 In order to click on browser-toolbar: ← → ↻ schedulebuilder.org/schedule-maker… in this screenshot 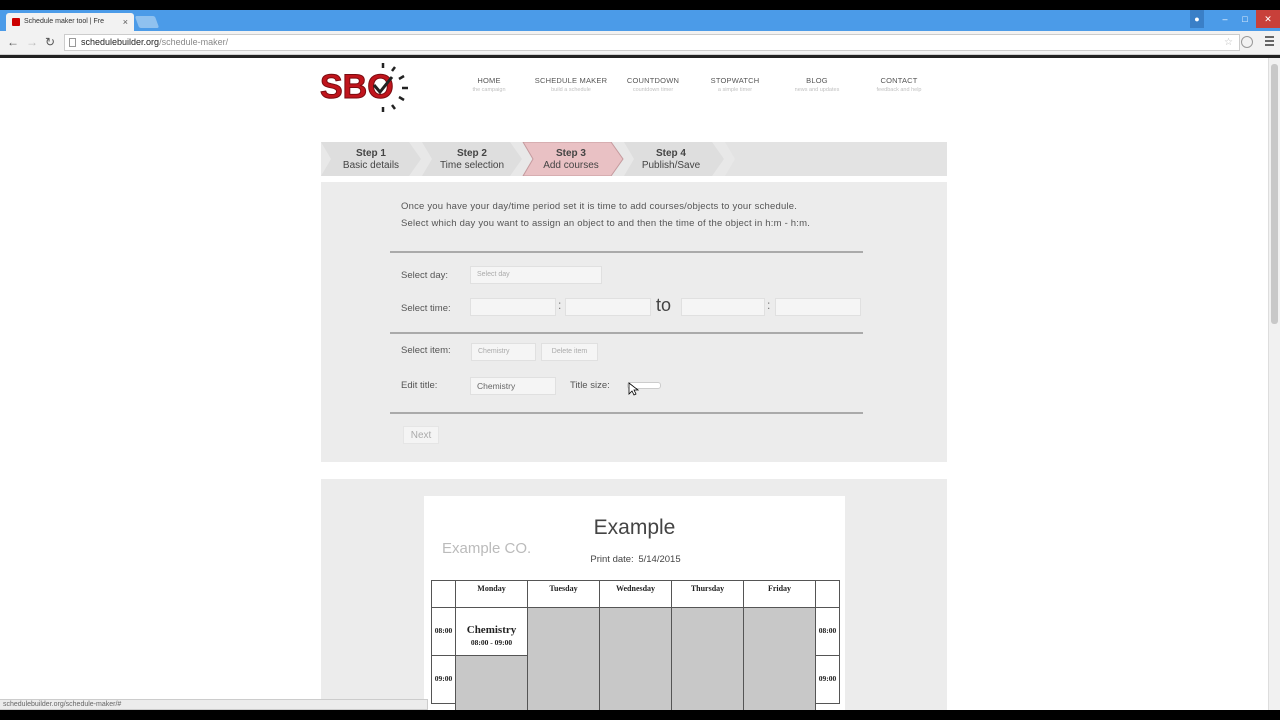, I will do `click(640, 43)`.